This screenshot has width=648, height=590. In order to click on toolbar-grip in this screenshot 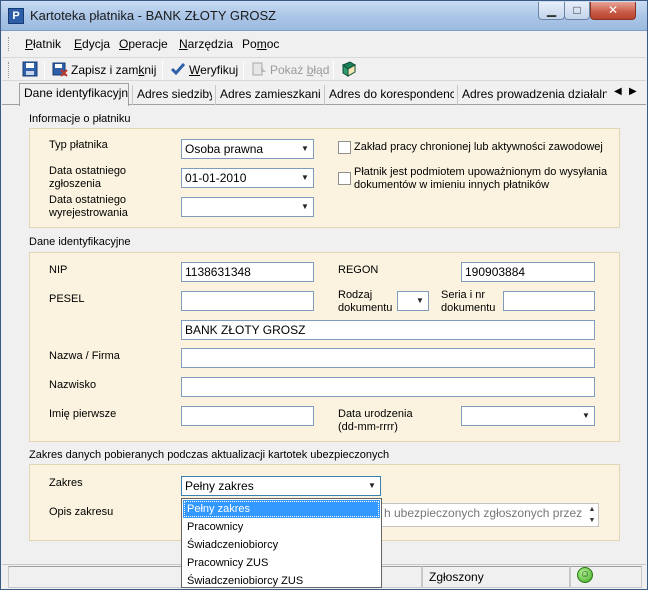, I will do `click(9, 70)`.